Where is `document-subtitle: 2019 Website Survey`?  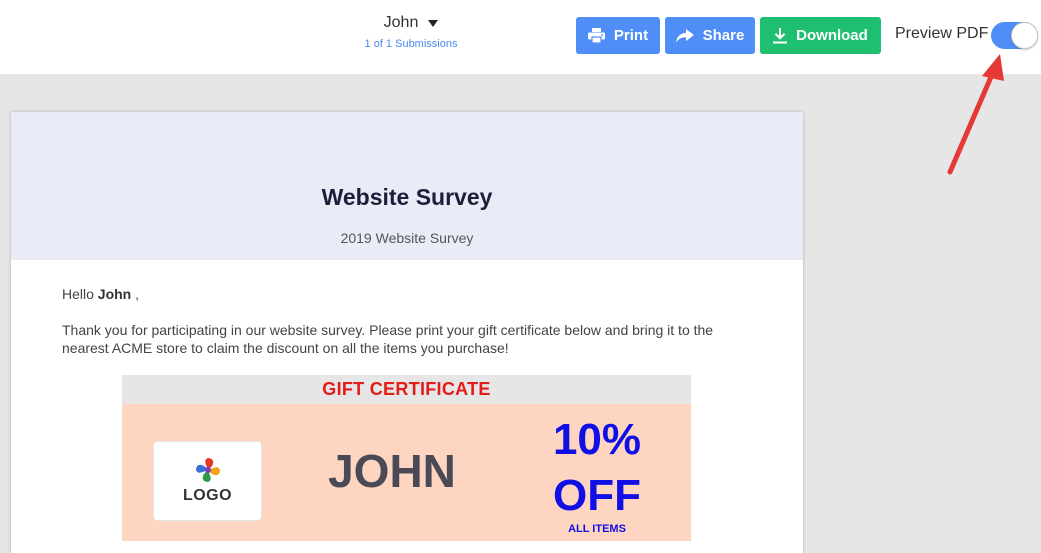
document-subtitle: 2019 Website Survey is located at coordinates (407, 238).